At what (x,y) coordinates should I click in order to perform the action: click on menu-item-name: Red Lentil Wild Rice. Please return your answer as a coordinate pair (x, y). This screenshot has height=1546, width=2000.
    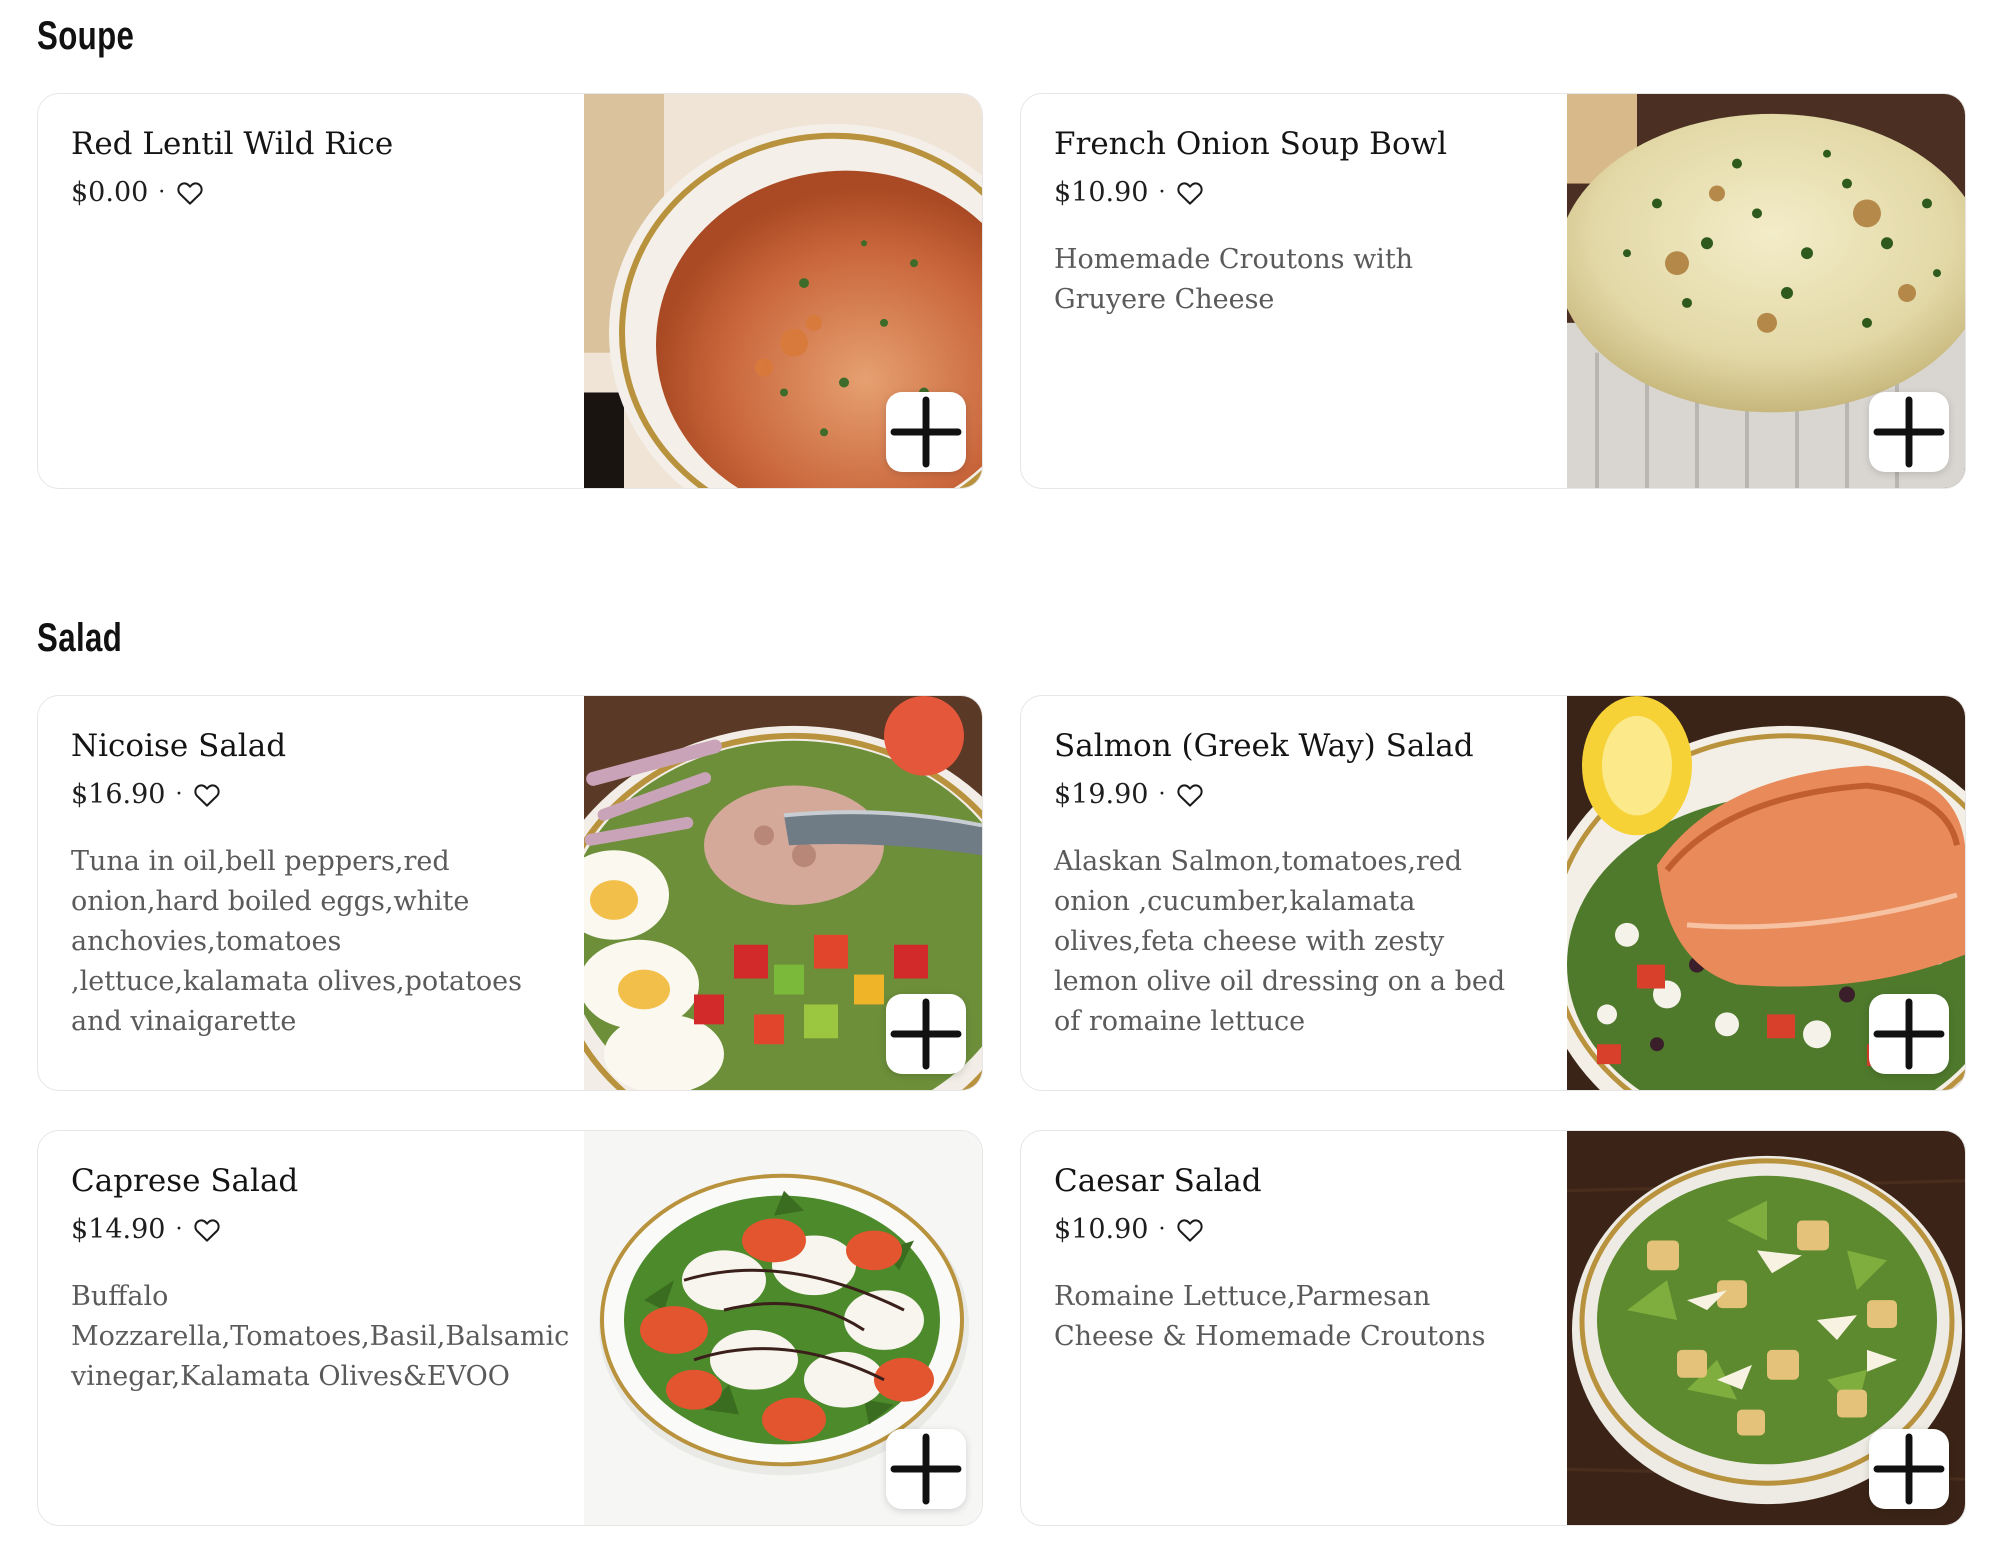
    Looking at the image, I should click on (232, 144).